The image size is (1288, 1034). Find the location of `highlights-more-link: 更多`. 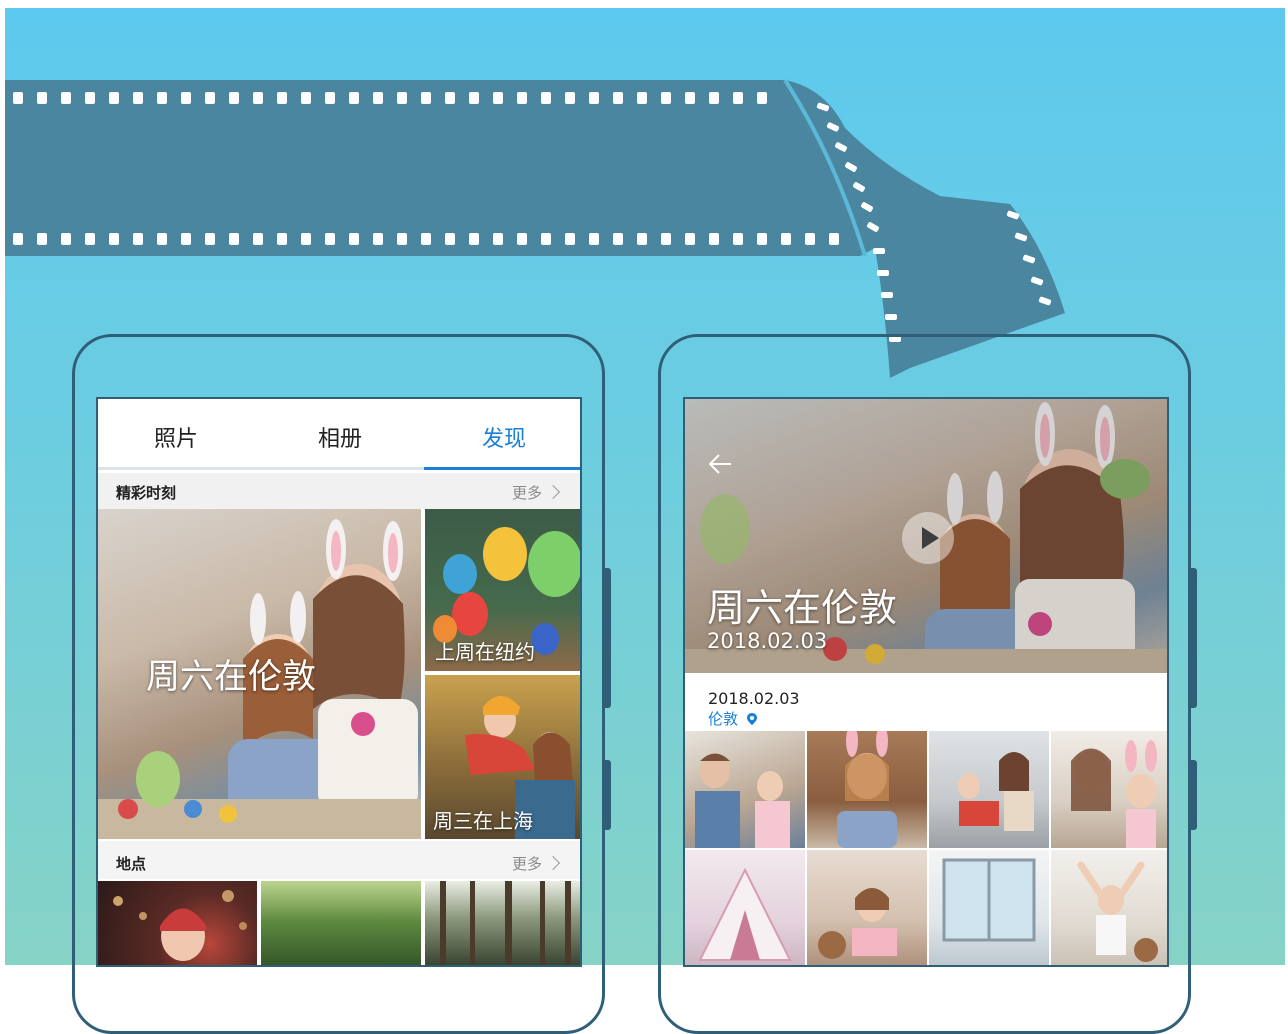

highlights-more-link: 更多 is located at coordinates (536, 492).